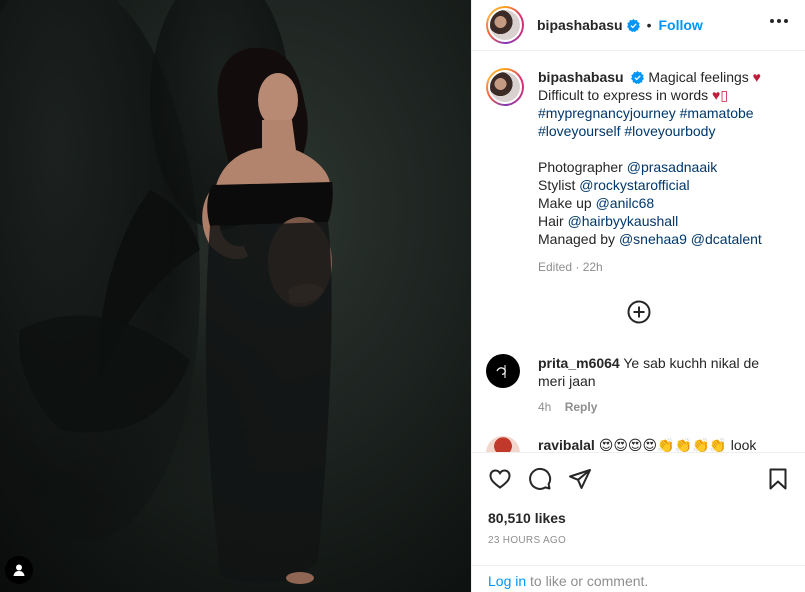 The image size is (805, 592). I want to click on hashtag-link: #mamatobe, so click(717, 113).